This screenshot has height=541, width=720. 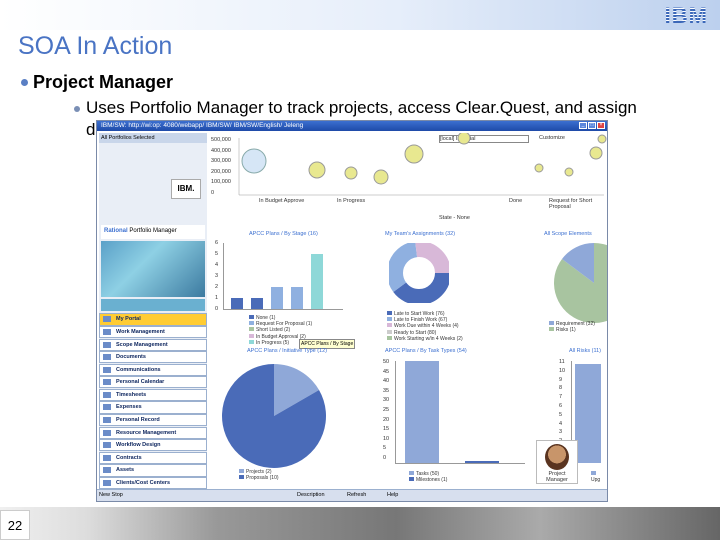 What do you see at coordinates (287, 351) in the screenshot?
I see `chart4-title: APCC Plans / Initiative Type (12)` at bounding box center [287, 351].